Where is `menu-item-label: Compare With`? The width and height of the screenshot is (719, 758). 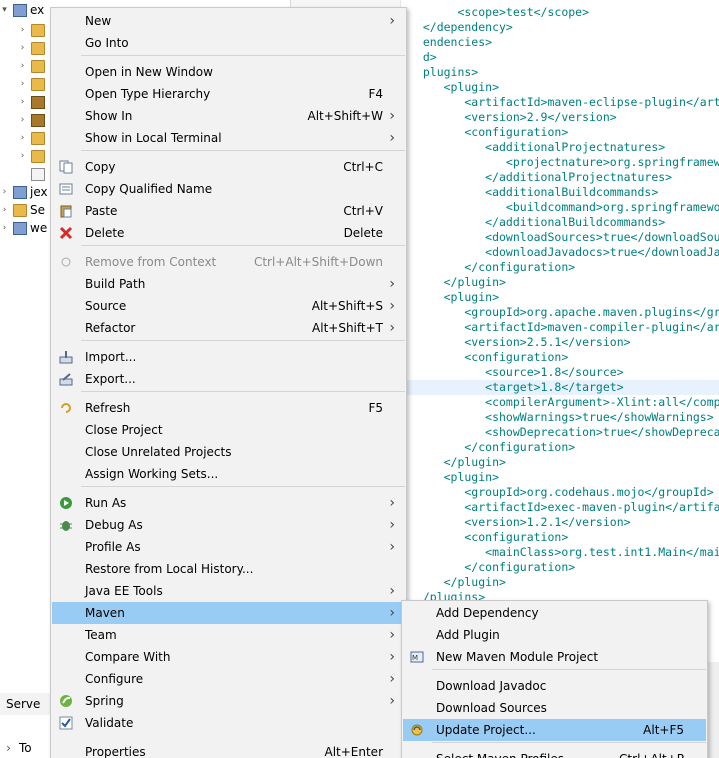 menu-item-label: Compare With is located at coordinates (128, 657).